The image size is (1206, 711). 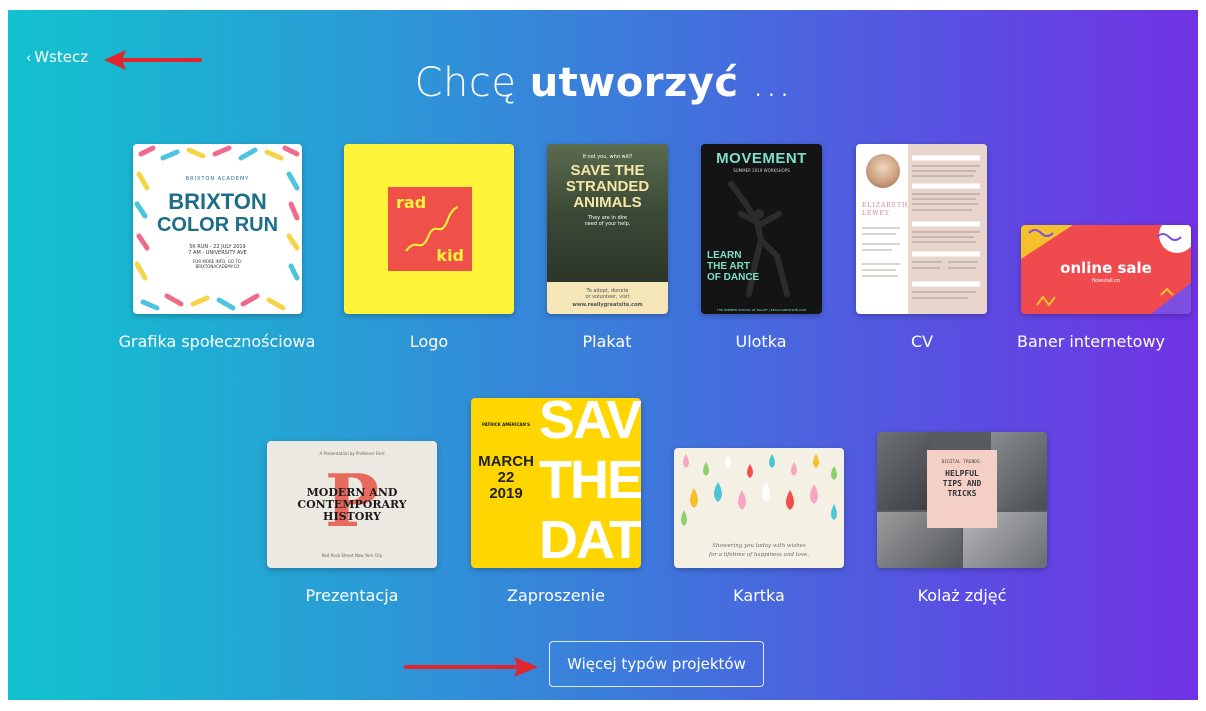 I want to click on collage-center-panel: DIGITAL TRENDS: HELPFUL TIPS AND TRICKS, so click(x=962, y=489).